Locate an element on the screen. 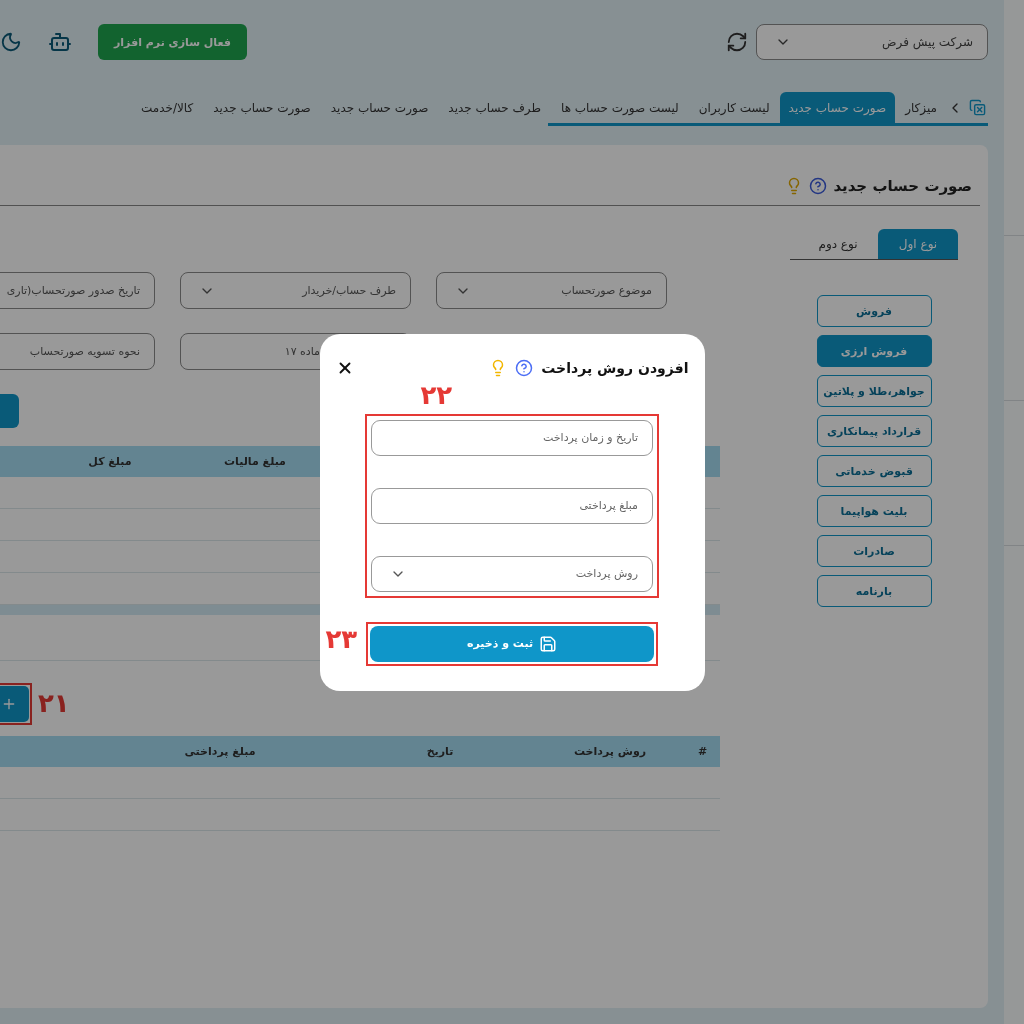 This screenshot has width=1024, height=1024. column-header: روش پرداخت is located at coordinates (610, 751).